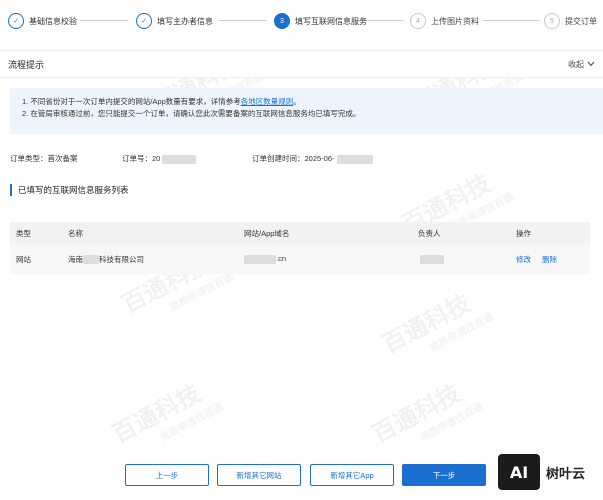  What do you see at coordinates (259, 475) in the screenshot?
I see `add-website-button: 新增其它网站` at bounding box center [259, 475].